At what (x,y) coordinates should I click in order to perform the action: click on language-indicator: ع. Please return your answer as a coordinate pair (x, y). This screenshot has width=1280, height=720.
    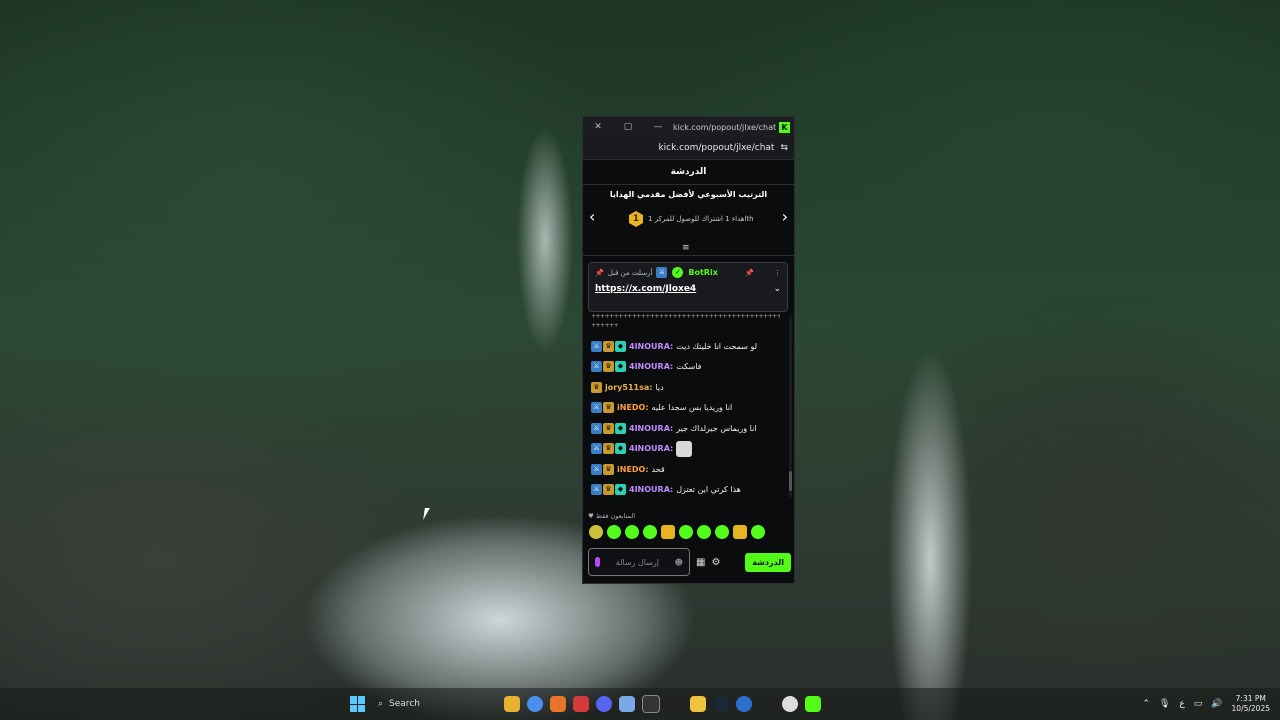
    Looking at the image, I should click on (1181, 704).